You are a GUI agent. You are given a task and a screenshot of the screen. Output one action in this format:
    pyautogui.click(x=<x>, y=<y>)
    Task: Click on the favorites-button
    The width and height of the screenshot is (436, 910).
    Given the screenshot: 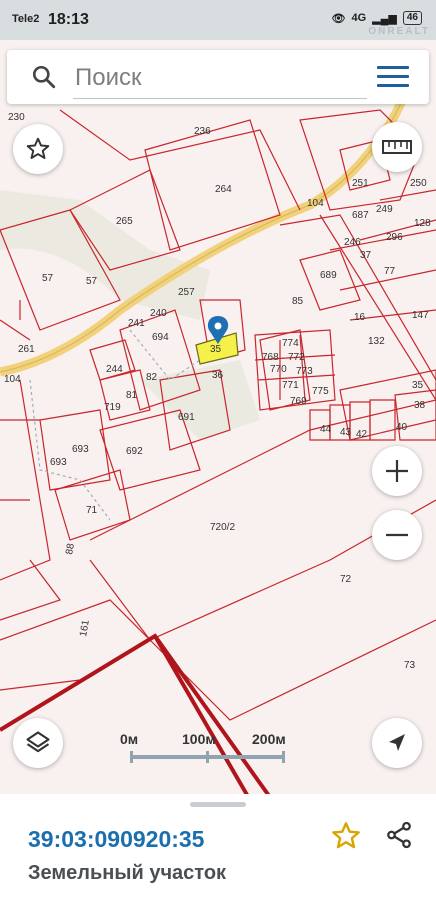 What is the action you would take?
    pyautogui.click(x=38, y=149)
    